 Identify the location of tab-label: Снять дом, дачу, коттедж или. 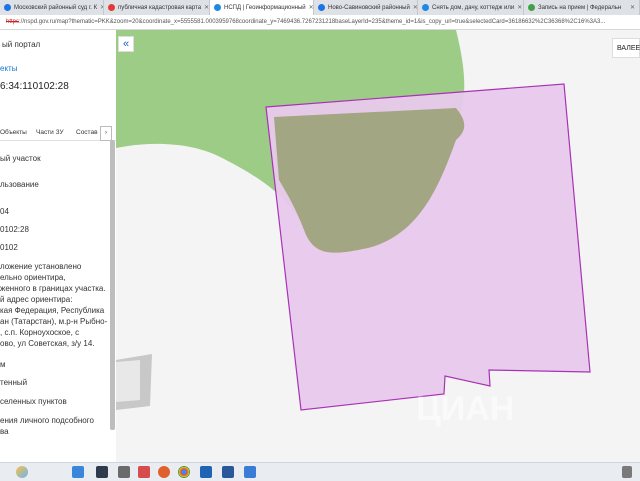
(473, 7).